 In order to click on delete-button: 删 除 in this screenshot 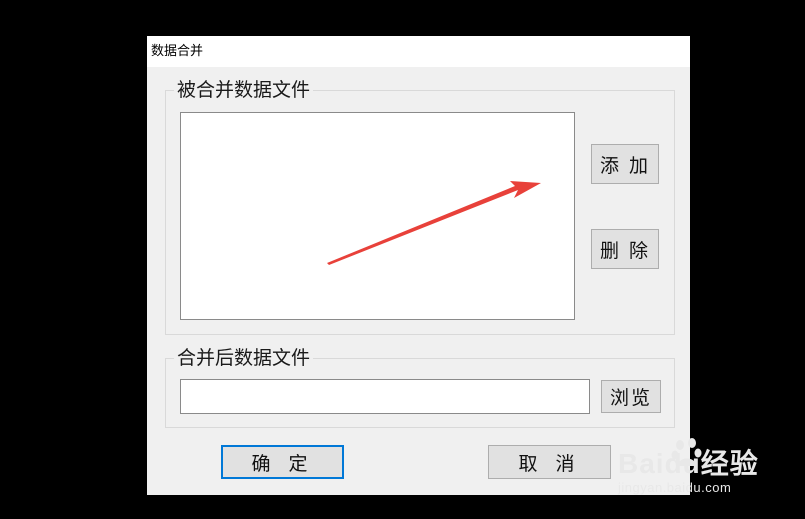, I will do `click(625, 249)`.